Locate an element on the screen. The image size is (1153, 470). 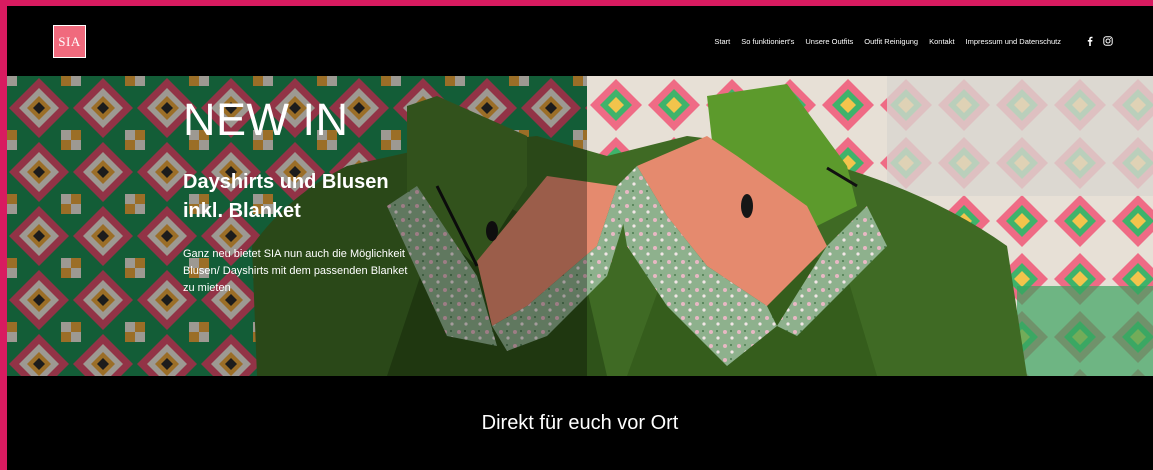
hero-title: NEW IN is located at coordinates (266, 119).